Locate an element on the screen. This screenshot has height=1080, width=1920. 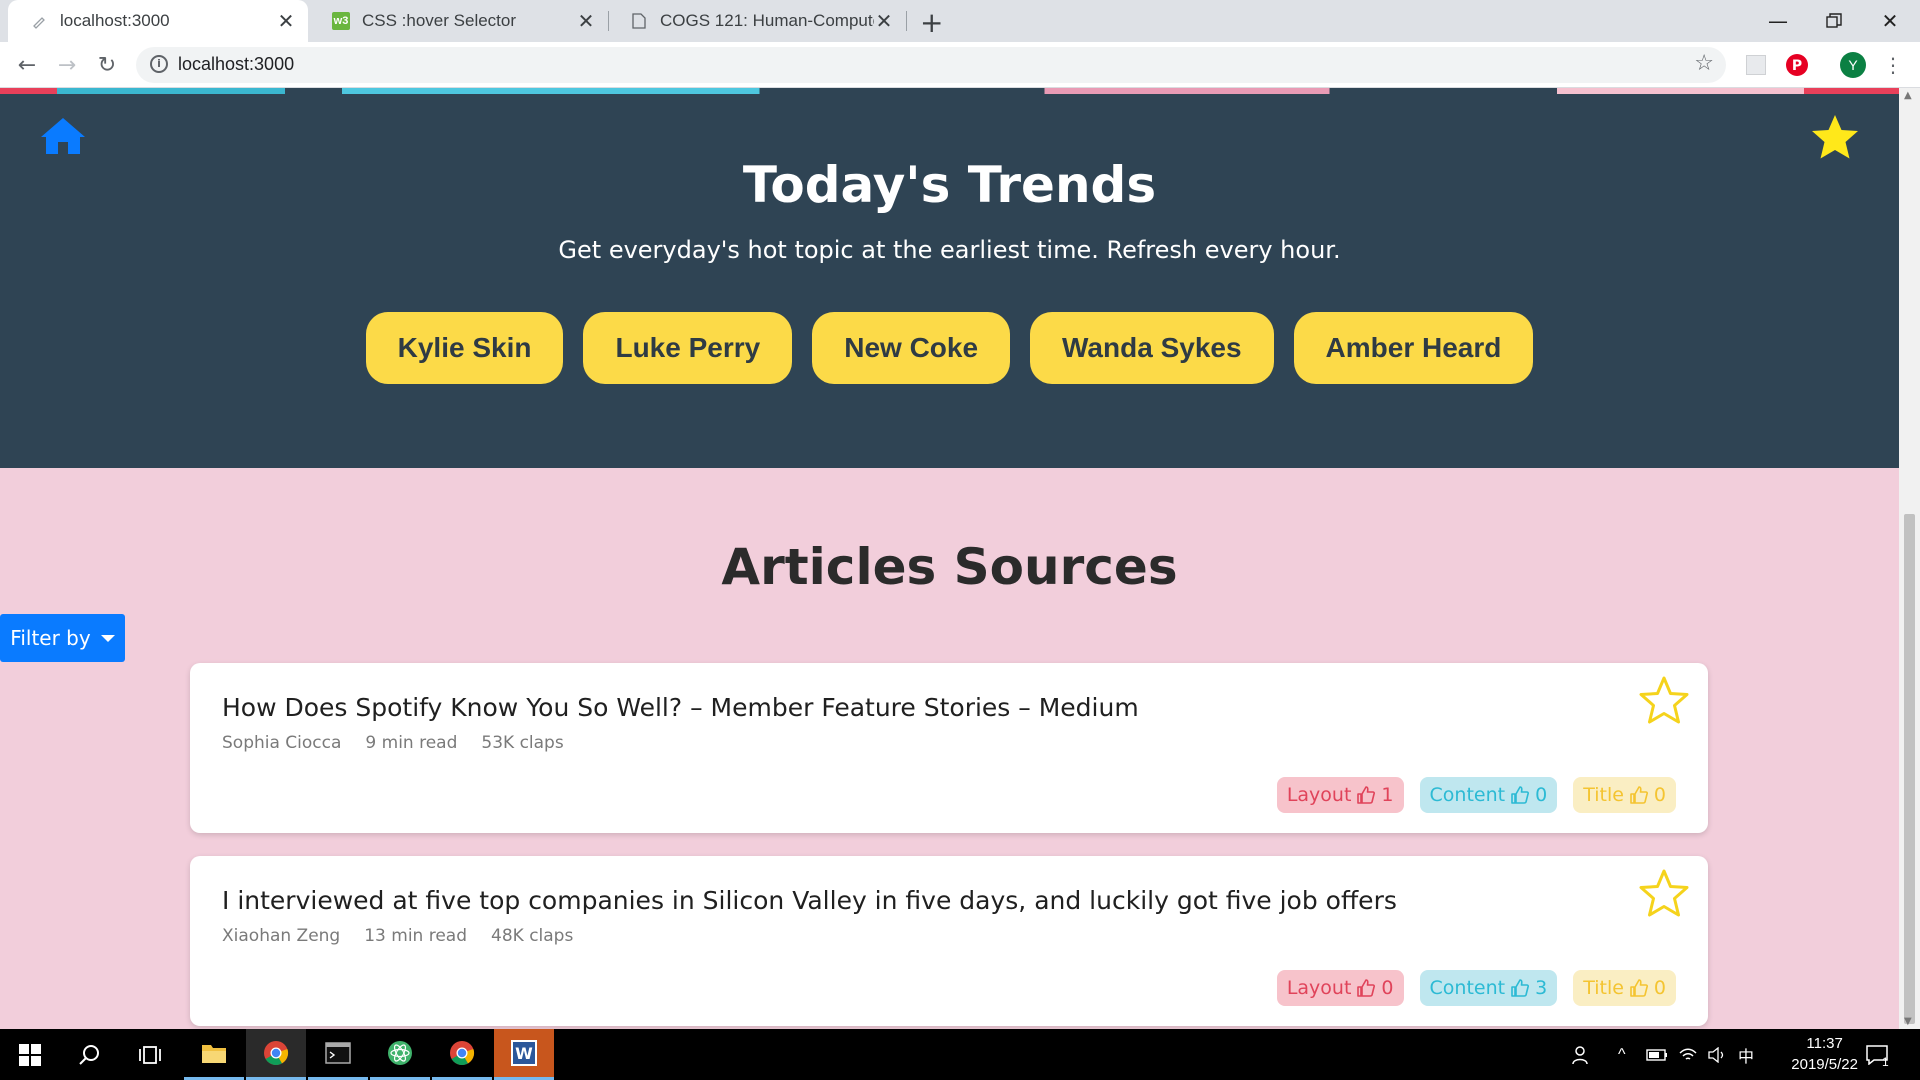
article-read-time: 9 min read is located at coordinates (411, 743).